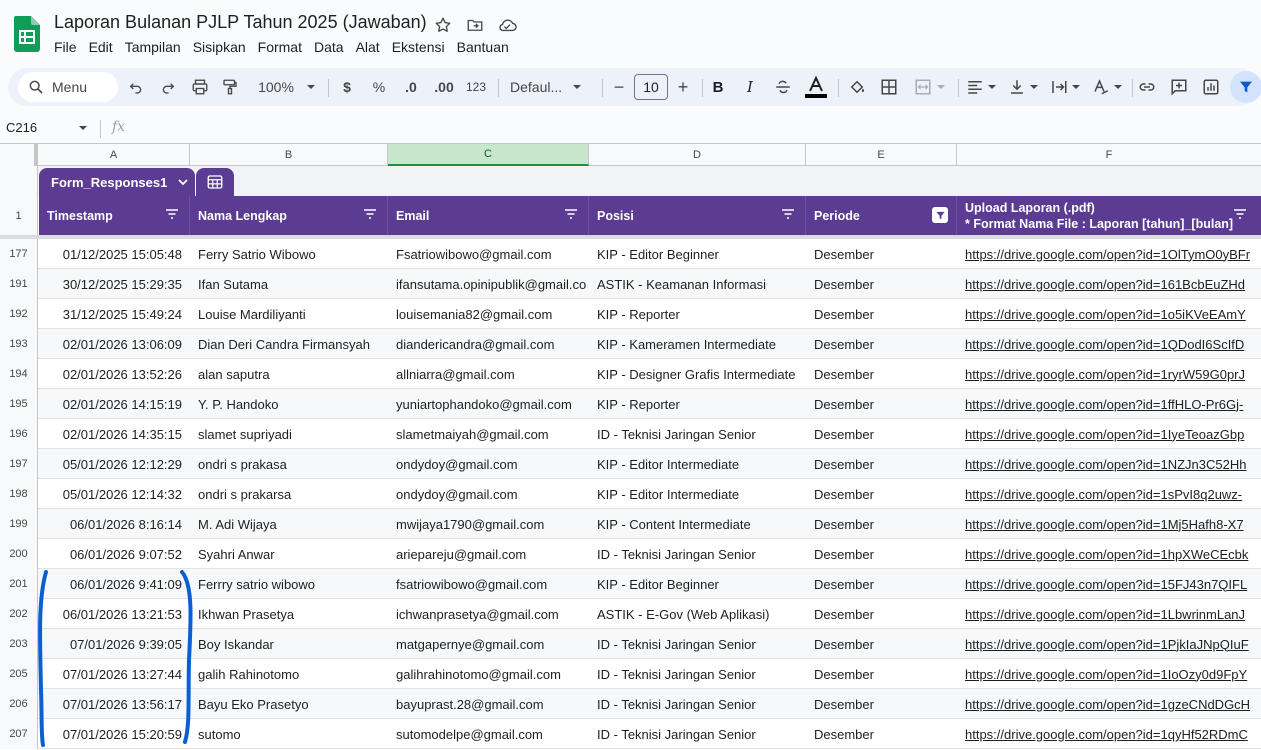  Describe the element at coordinates (683, 87) in the screenshot. I see `increase-font-size-button: +` at that location.